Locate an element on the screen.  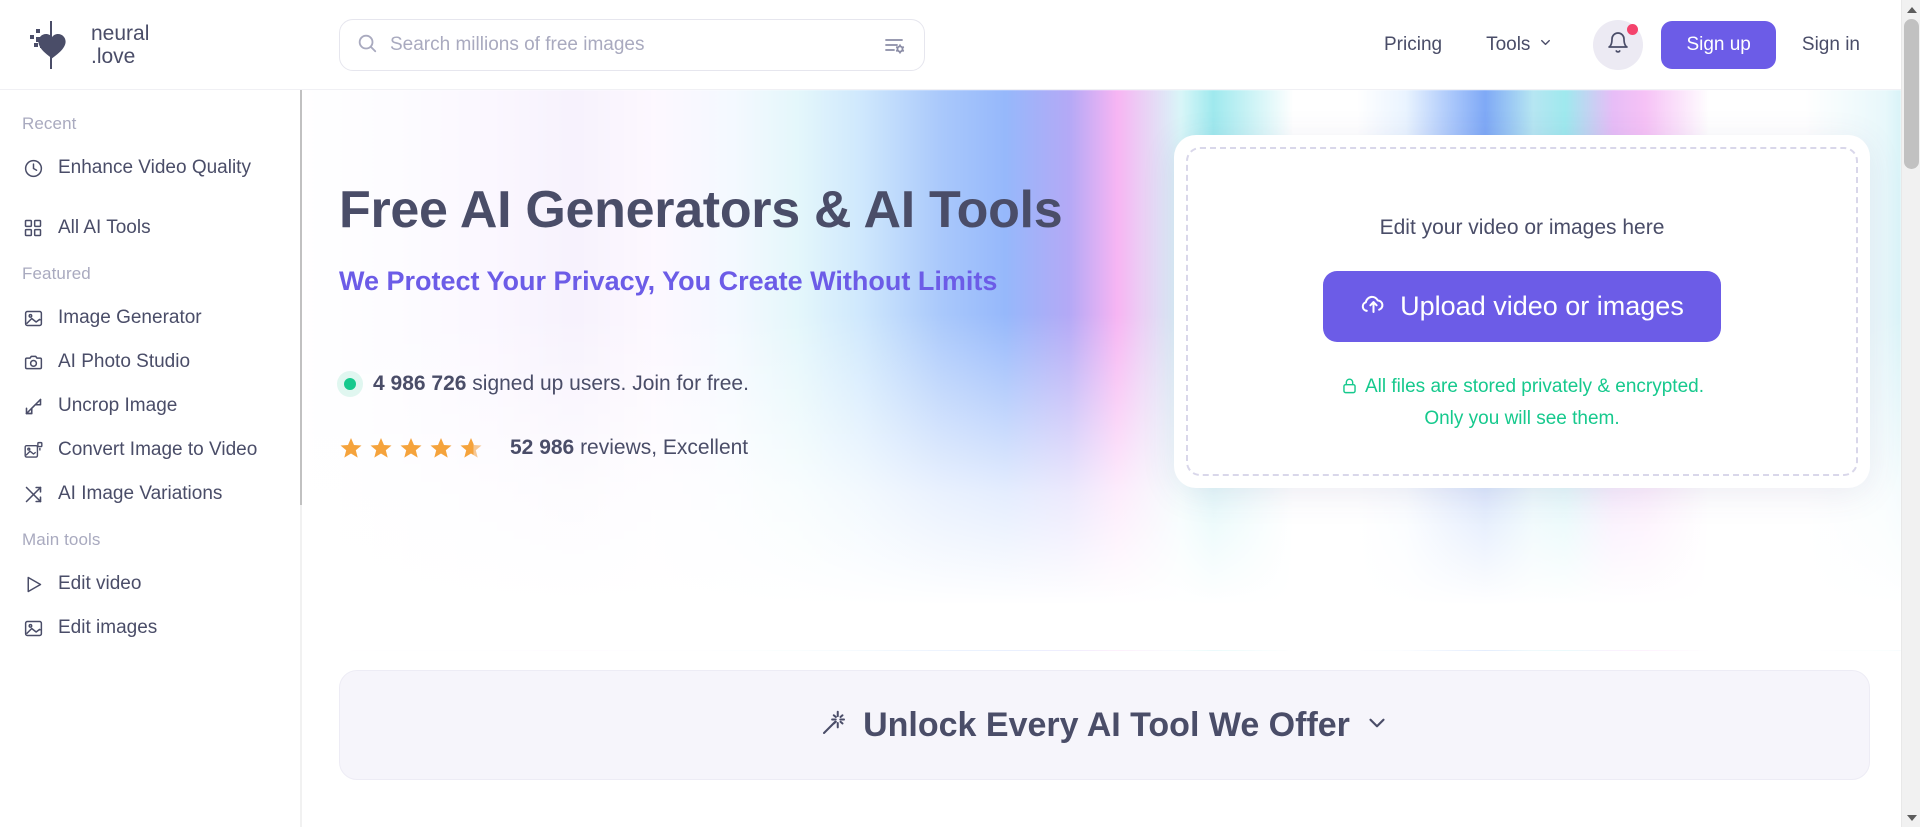
sidebar-item-label: Image Generator is located at coordinates (130, 317).